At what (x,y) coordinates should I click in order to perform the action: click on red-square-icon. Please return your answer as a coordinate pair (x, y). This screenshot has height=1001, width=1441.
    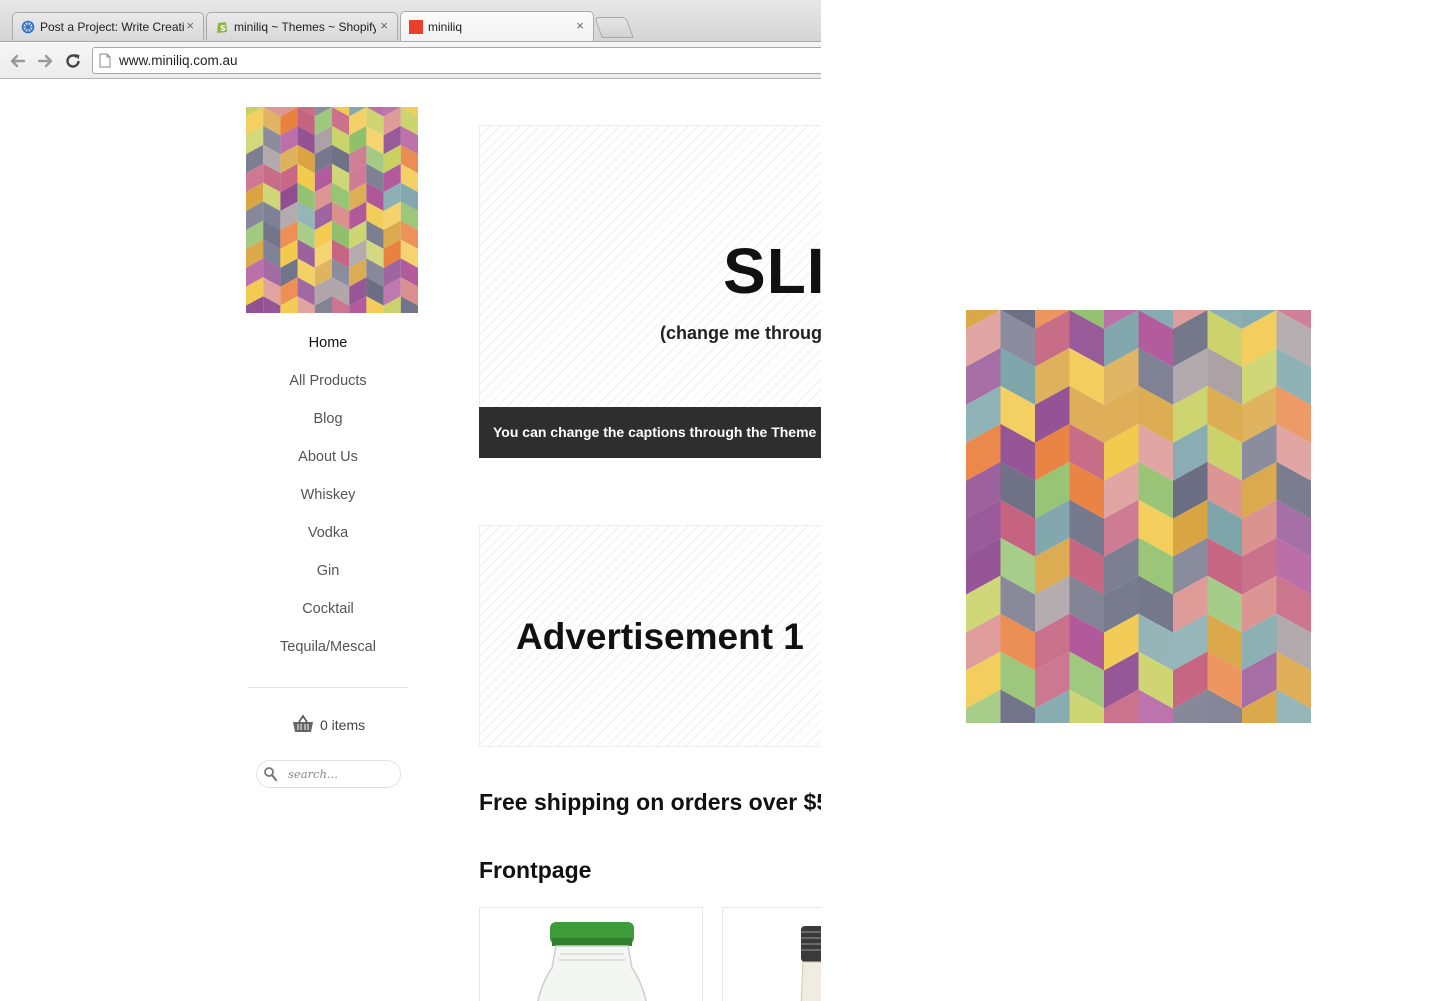
    Looking at the image, I should click on (416, 27).